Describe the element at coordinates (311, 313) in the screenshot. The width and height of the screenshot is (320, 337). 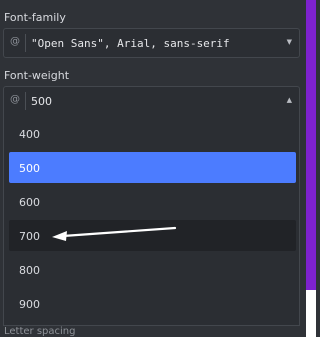
I see `canvas-edge-white` at that location.